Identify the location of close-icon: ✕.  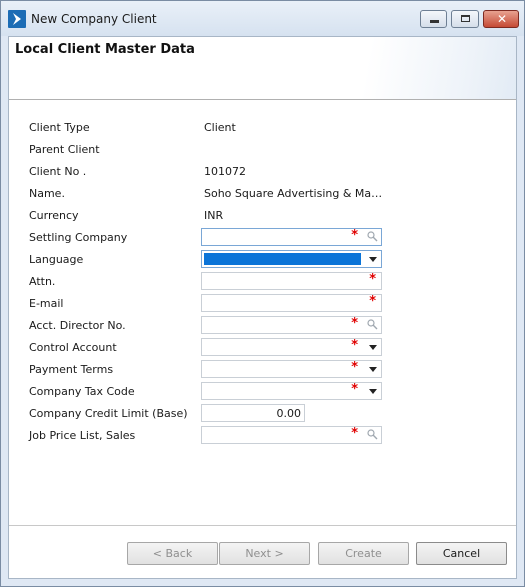
(502, 19).